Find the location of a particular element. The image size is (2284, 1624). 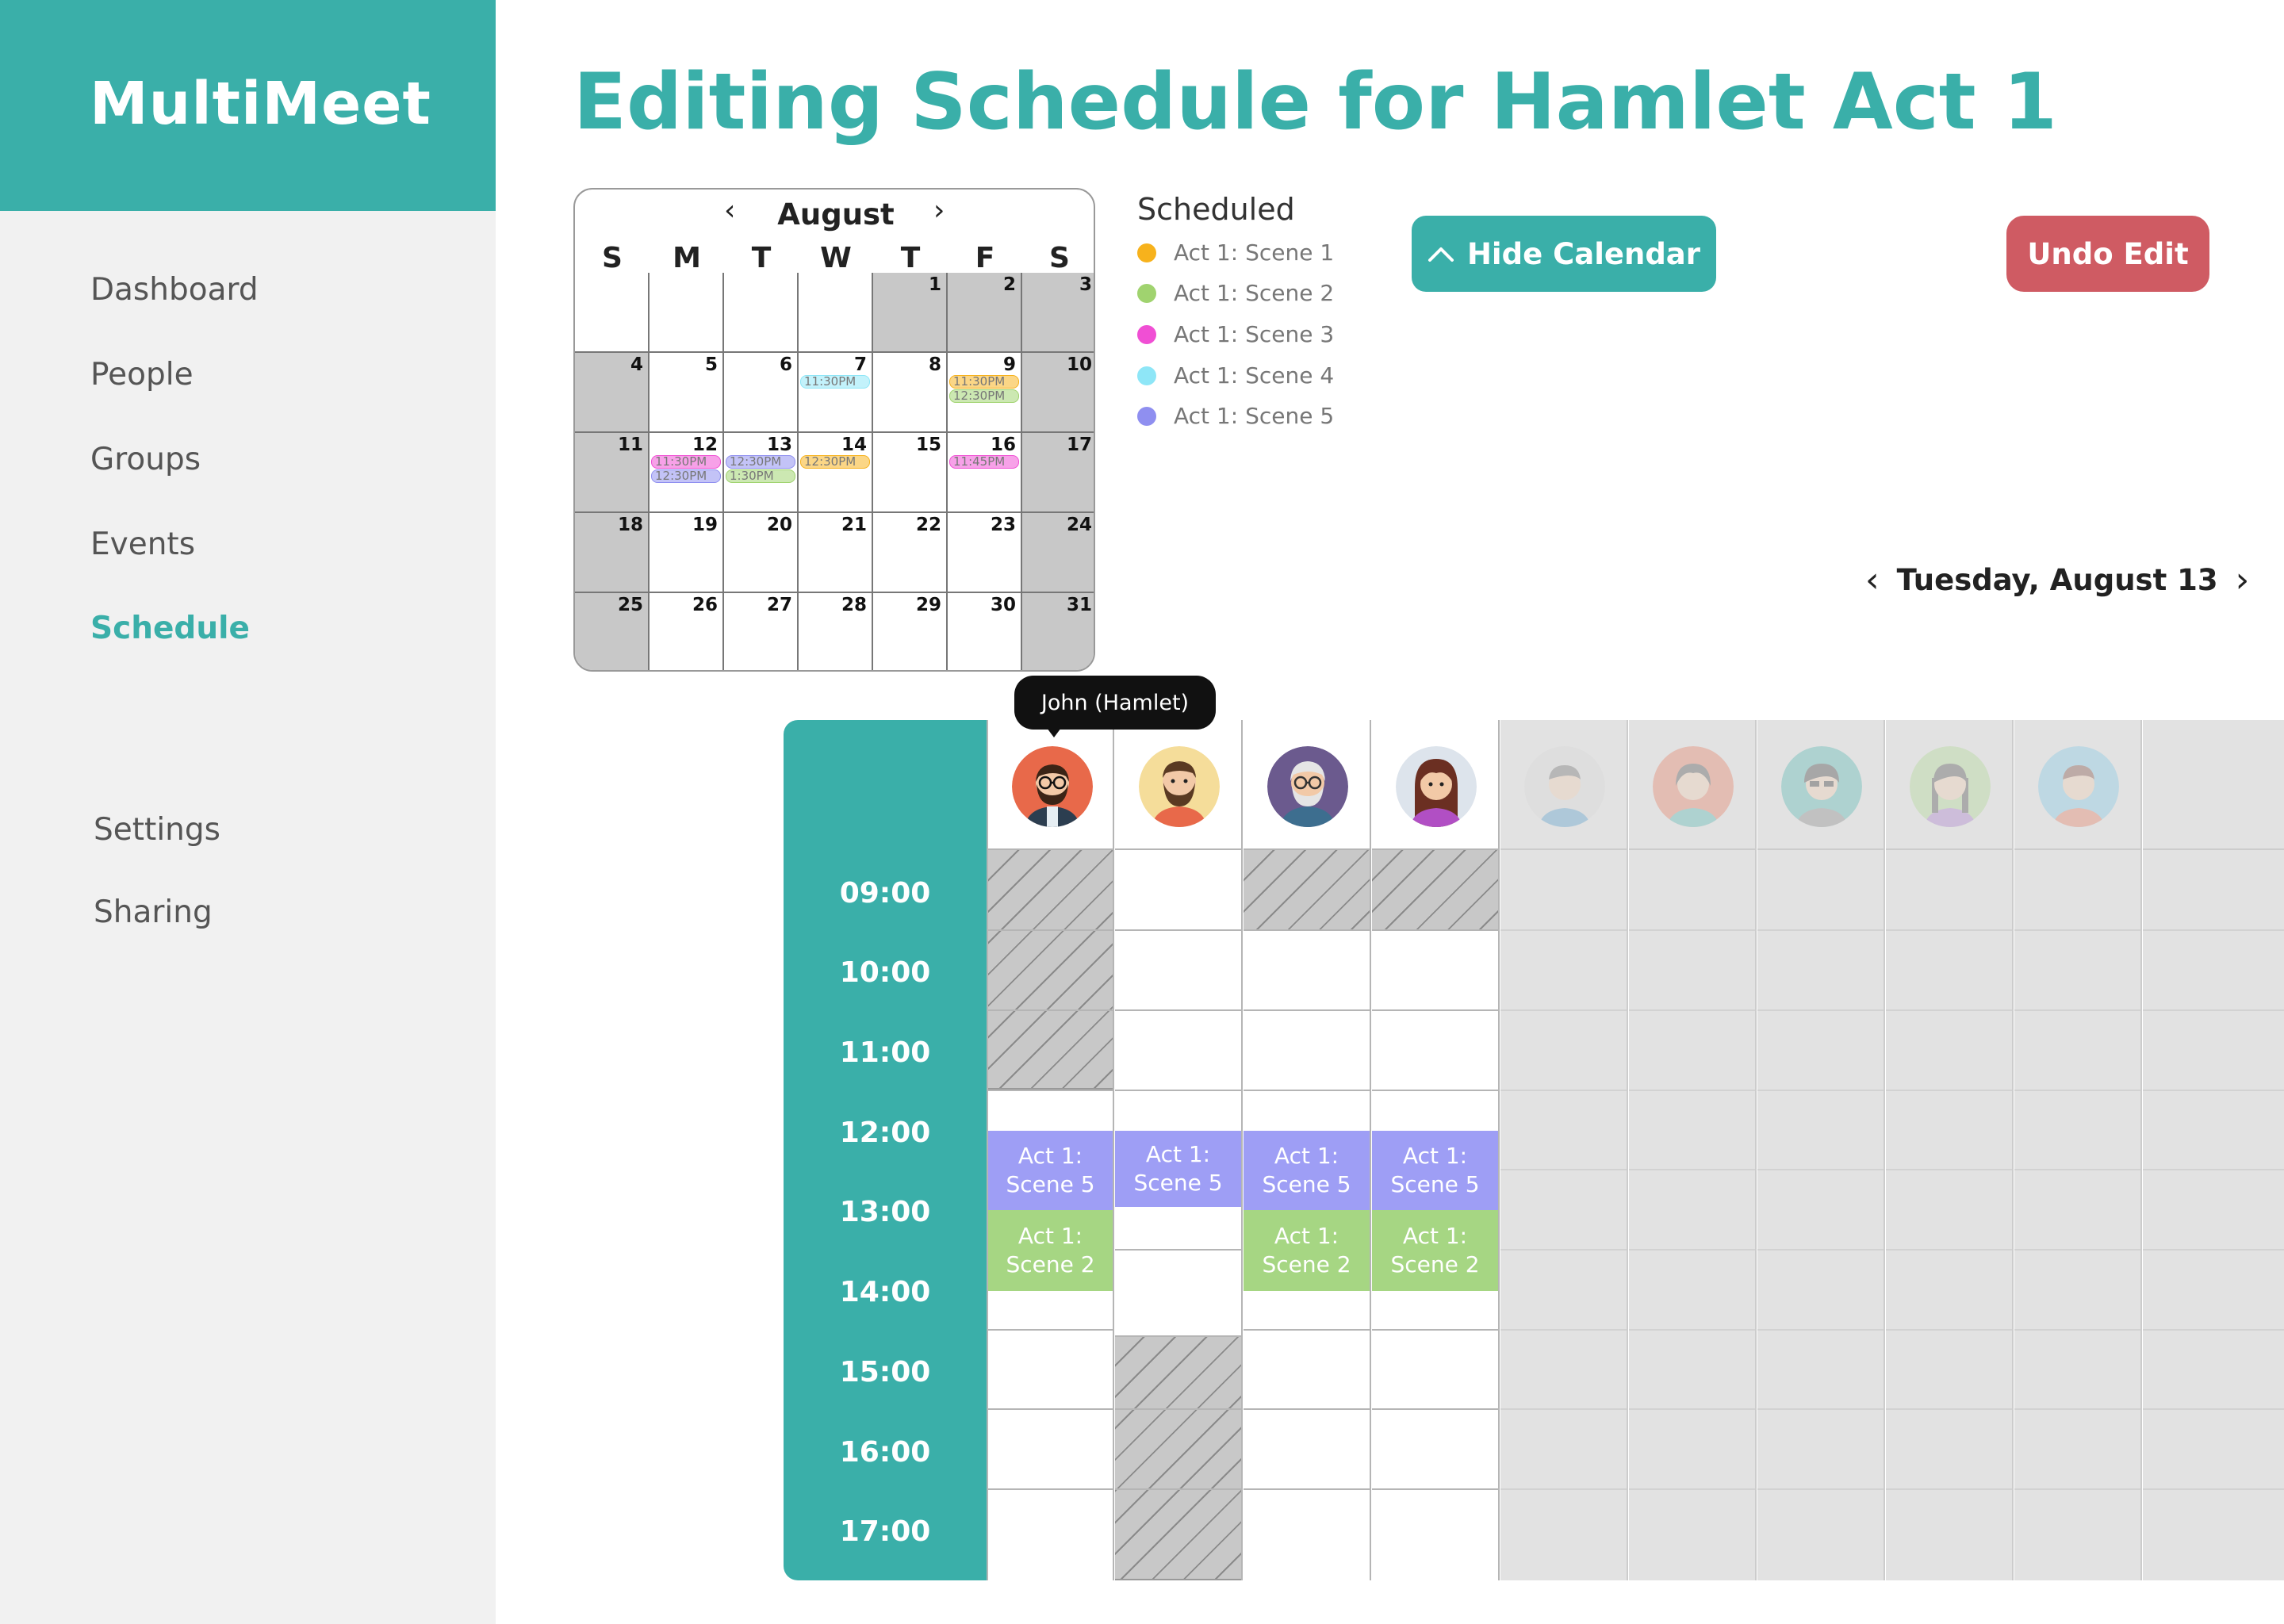

sidebar-item-groups: Groups is located at coordinates (145, 459).